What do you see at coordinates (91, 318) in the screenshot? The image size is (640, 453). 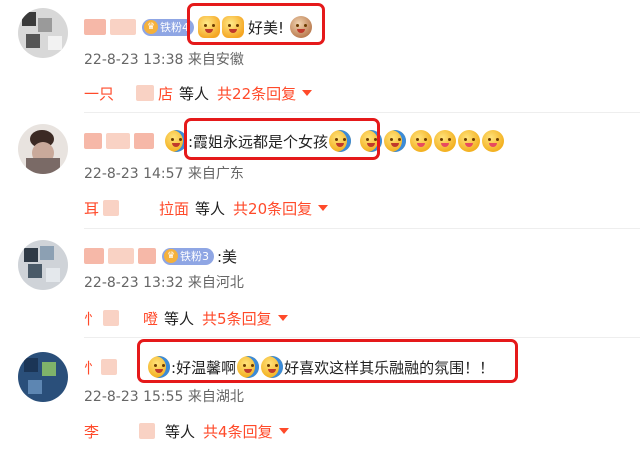 I see `reply-user: 忄` at bounding box center [91, 318].